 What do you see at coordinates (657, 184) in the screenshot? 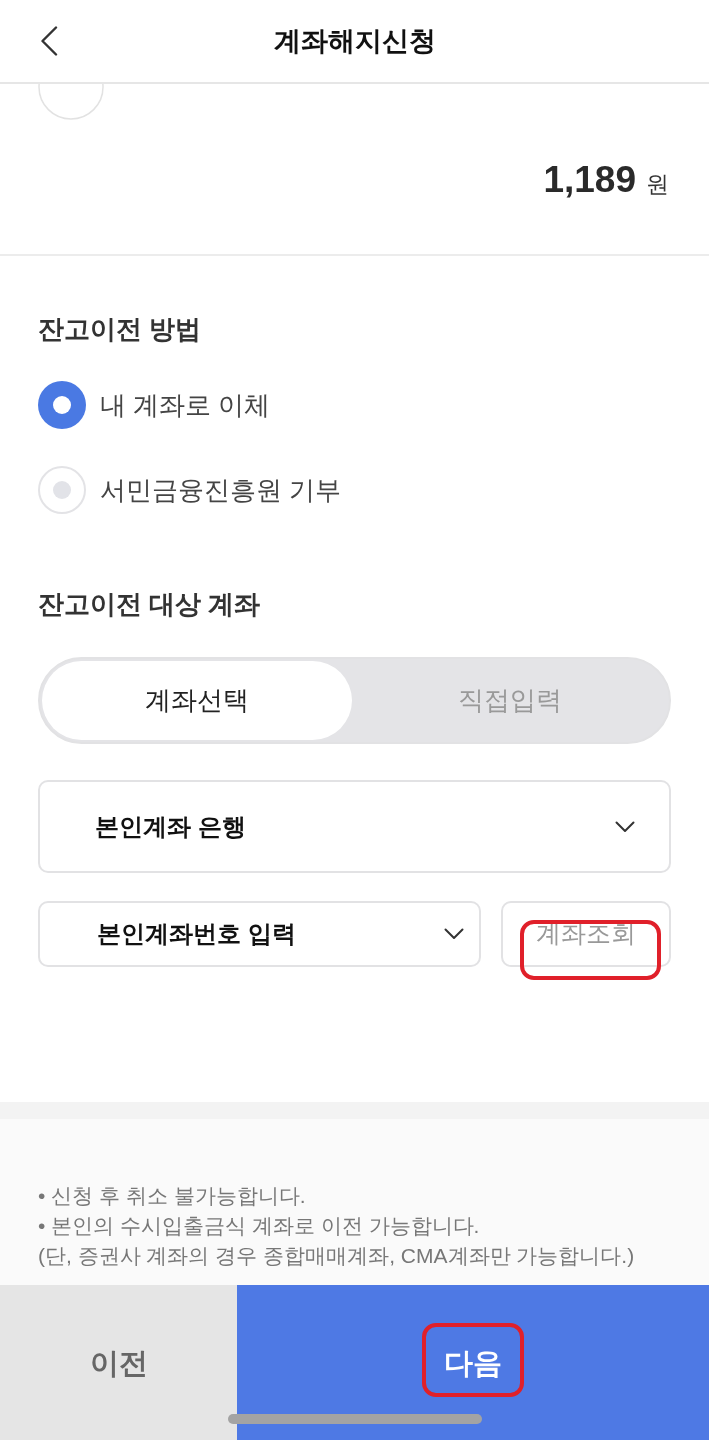
I see `currency-unit: 원` at bounding box center [657, 184].